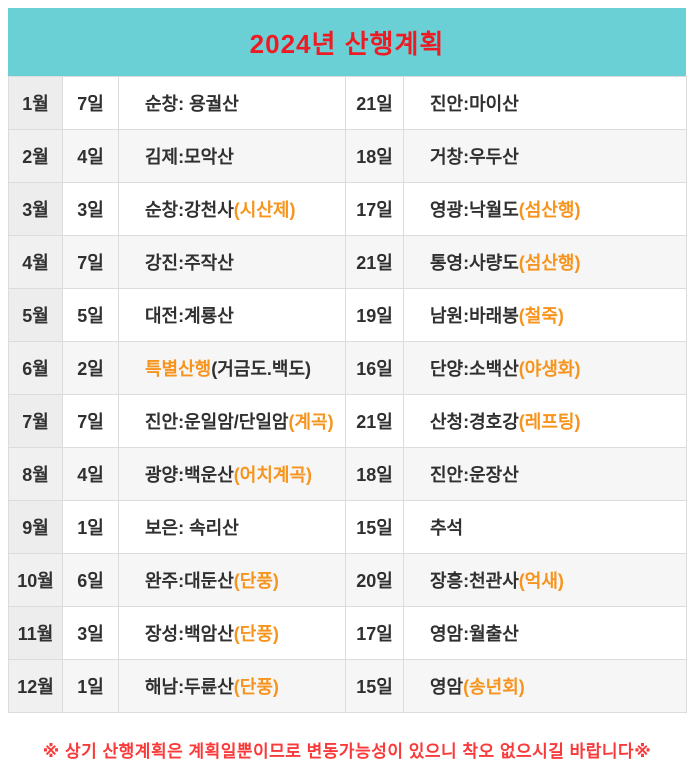  What do you see at coordinates (35, 262) in the screenshot?
I see `month-cell: 4월` at bounding box center [35, 262].